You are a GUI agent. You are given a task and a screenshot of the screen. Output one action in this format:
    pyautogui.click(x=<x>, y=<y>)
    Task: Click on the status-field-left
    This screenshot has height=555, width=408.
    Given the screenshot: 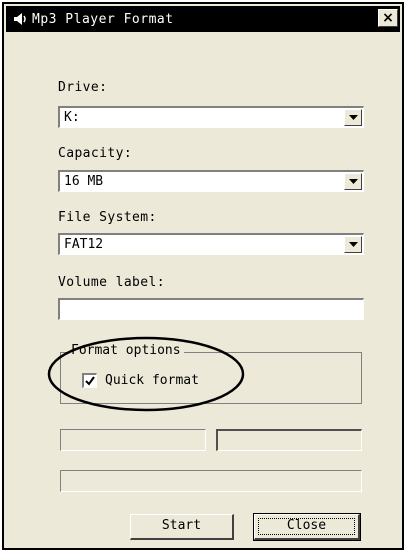 What is the action you would take?
    pyautogui.click(x=133, y=440)
    